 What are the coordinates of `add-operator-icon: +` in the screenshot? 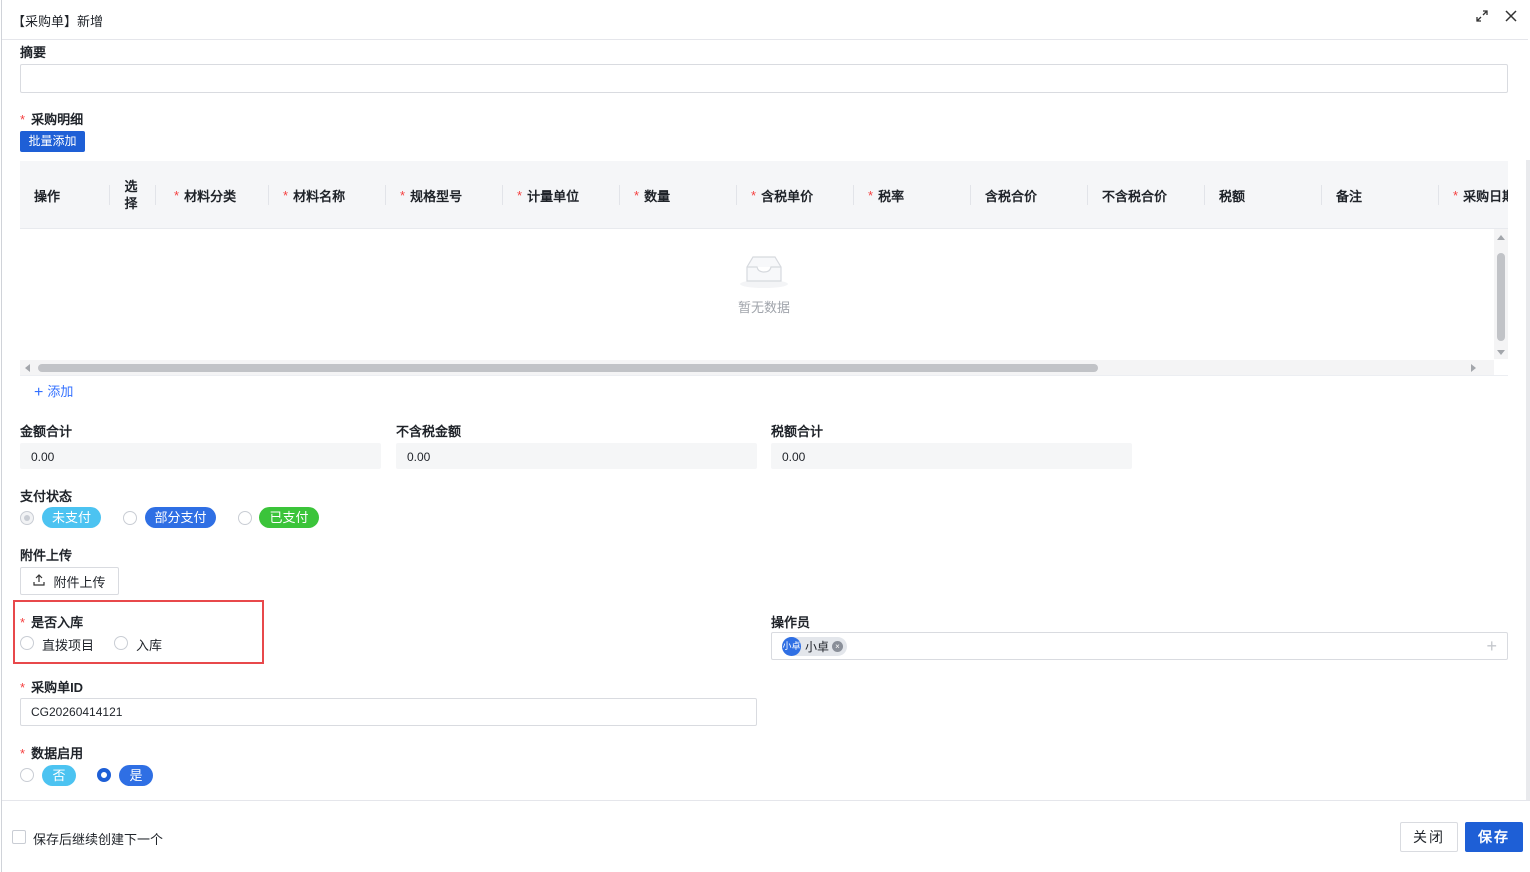 It's located at (1491, 646).